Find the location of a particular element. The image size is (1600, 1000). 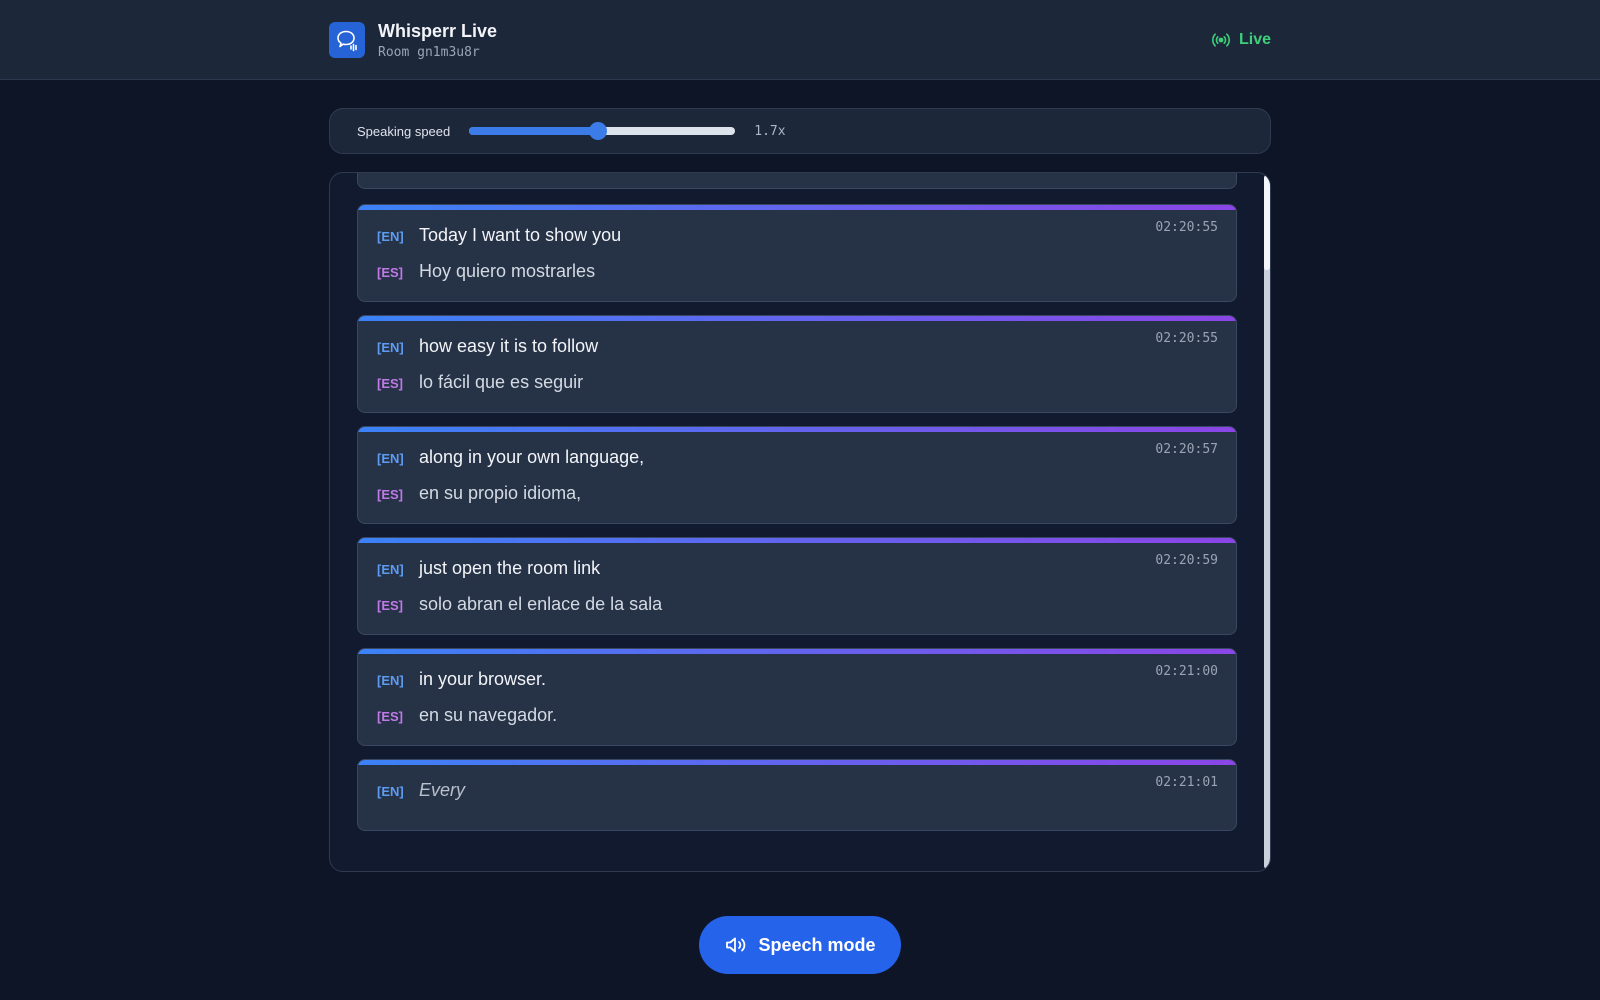

transcript-card: 02:21:01 [EN] Every is located at coordinates (797, 795).